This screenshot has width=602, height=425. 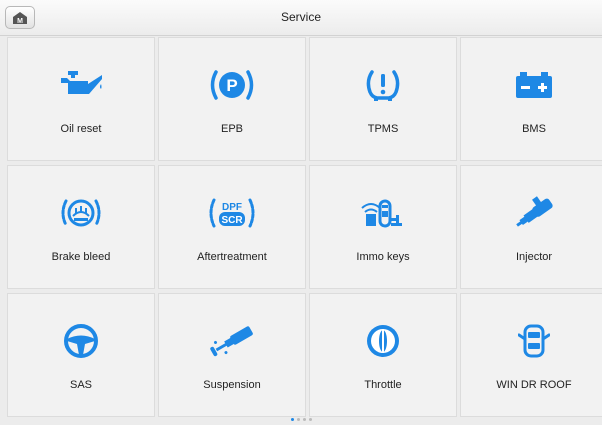 I want to click on page-indicator, so click(x=301, y=421).